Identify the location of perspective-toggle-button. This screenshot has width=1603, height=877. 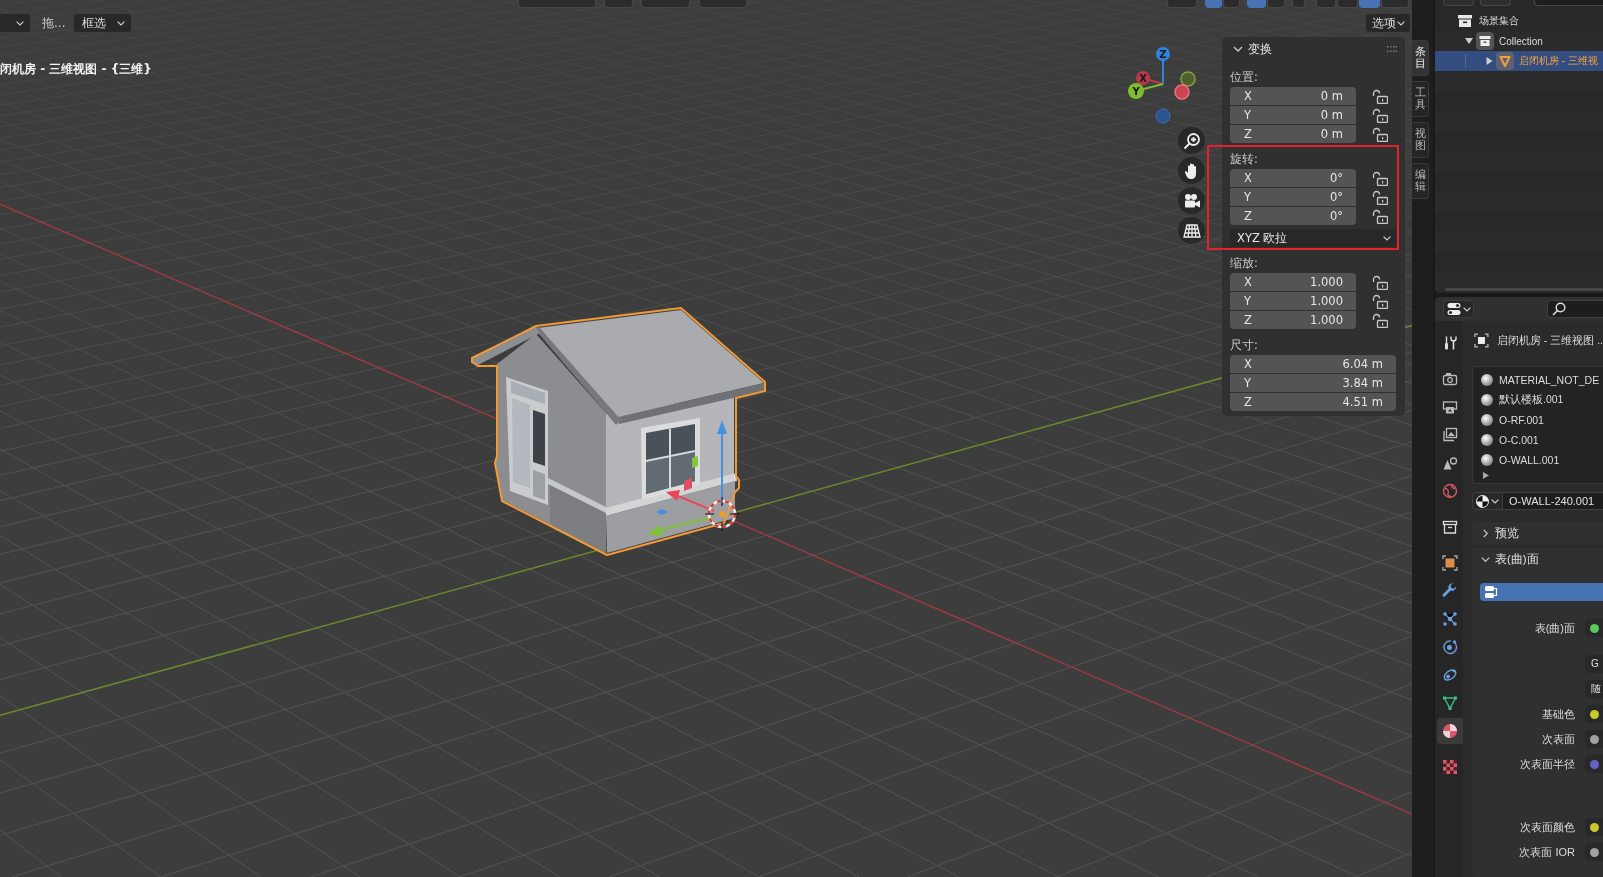
(1191, 230).